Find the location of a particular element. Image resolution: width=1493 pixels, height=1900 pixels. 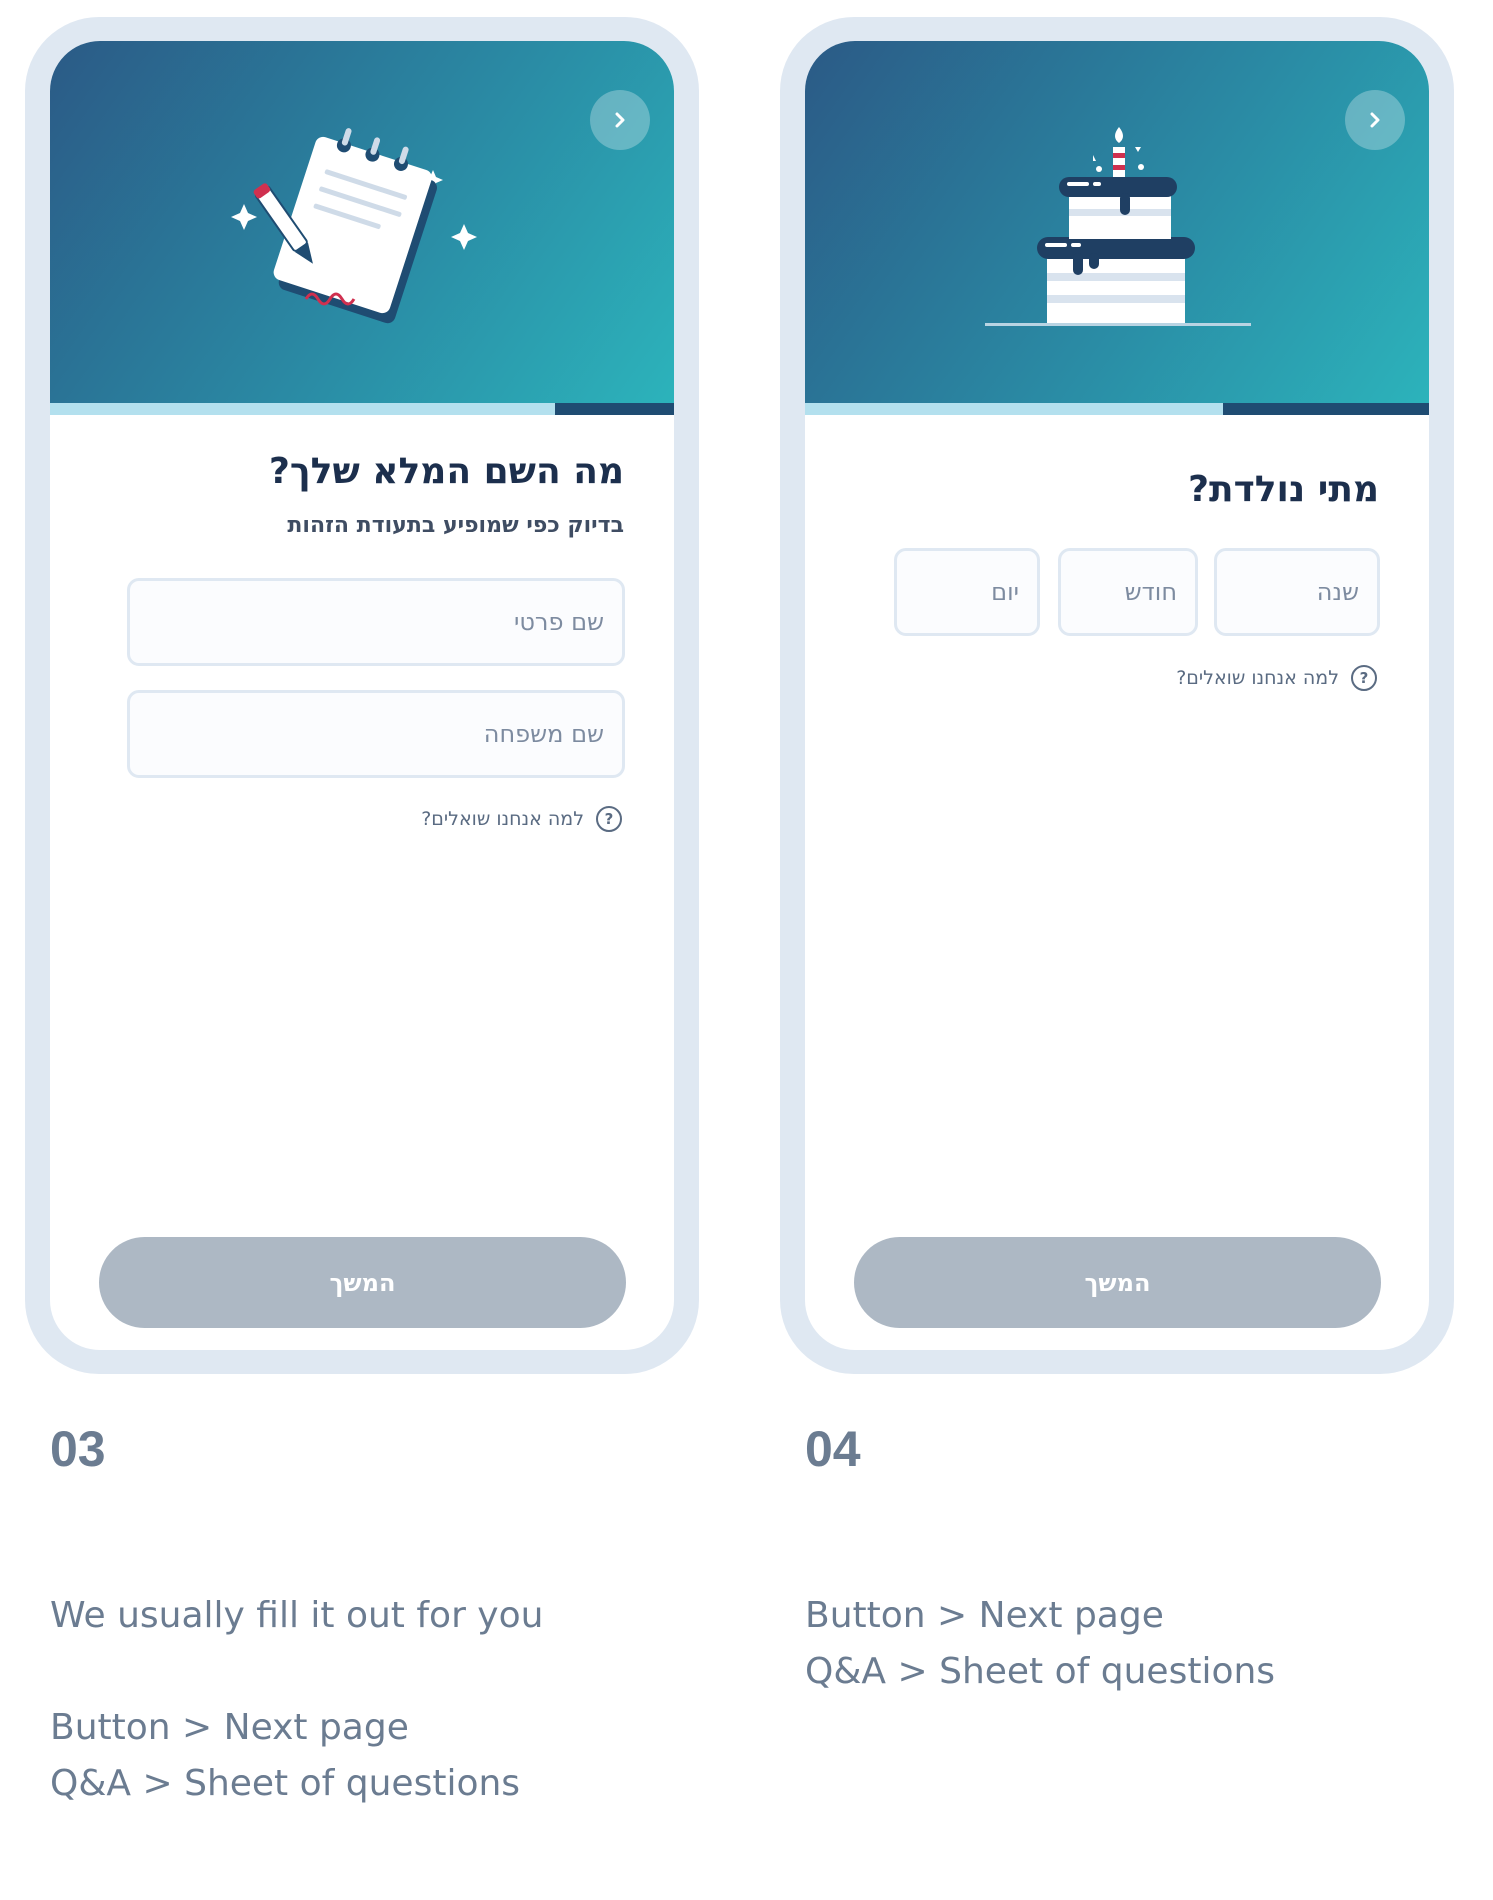

page-title: מה השם המלא שלך? is located at coordinates (446, 471).